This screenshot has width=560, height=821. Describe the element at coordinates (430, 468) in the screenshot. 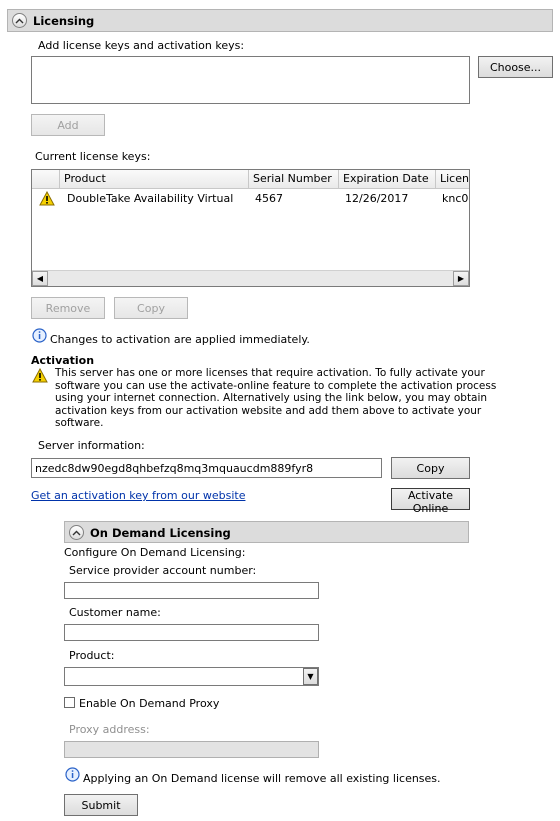

I see `copy-server-info-button: Copy` at that location.